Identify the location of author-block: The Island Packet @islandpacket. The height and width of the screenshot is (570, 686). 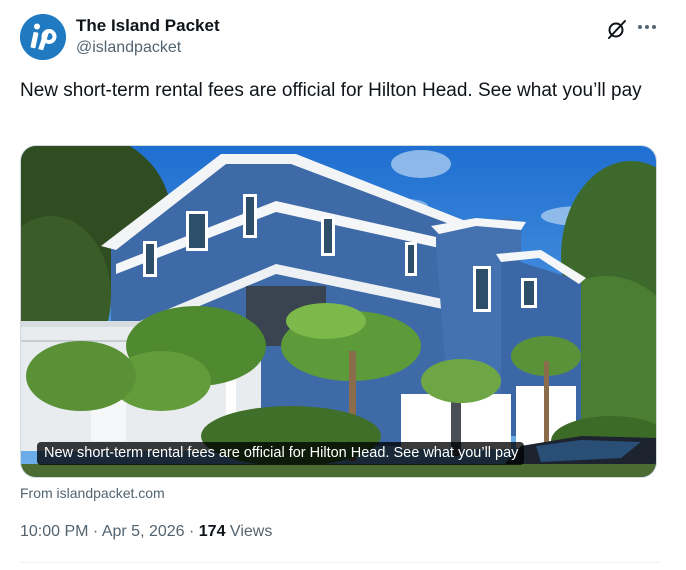
(148, 37).